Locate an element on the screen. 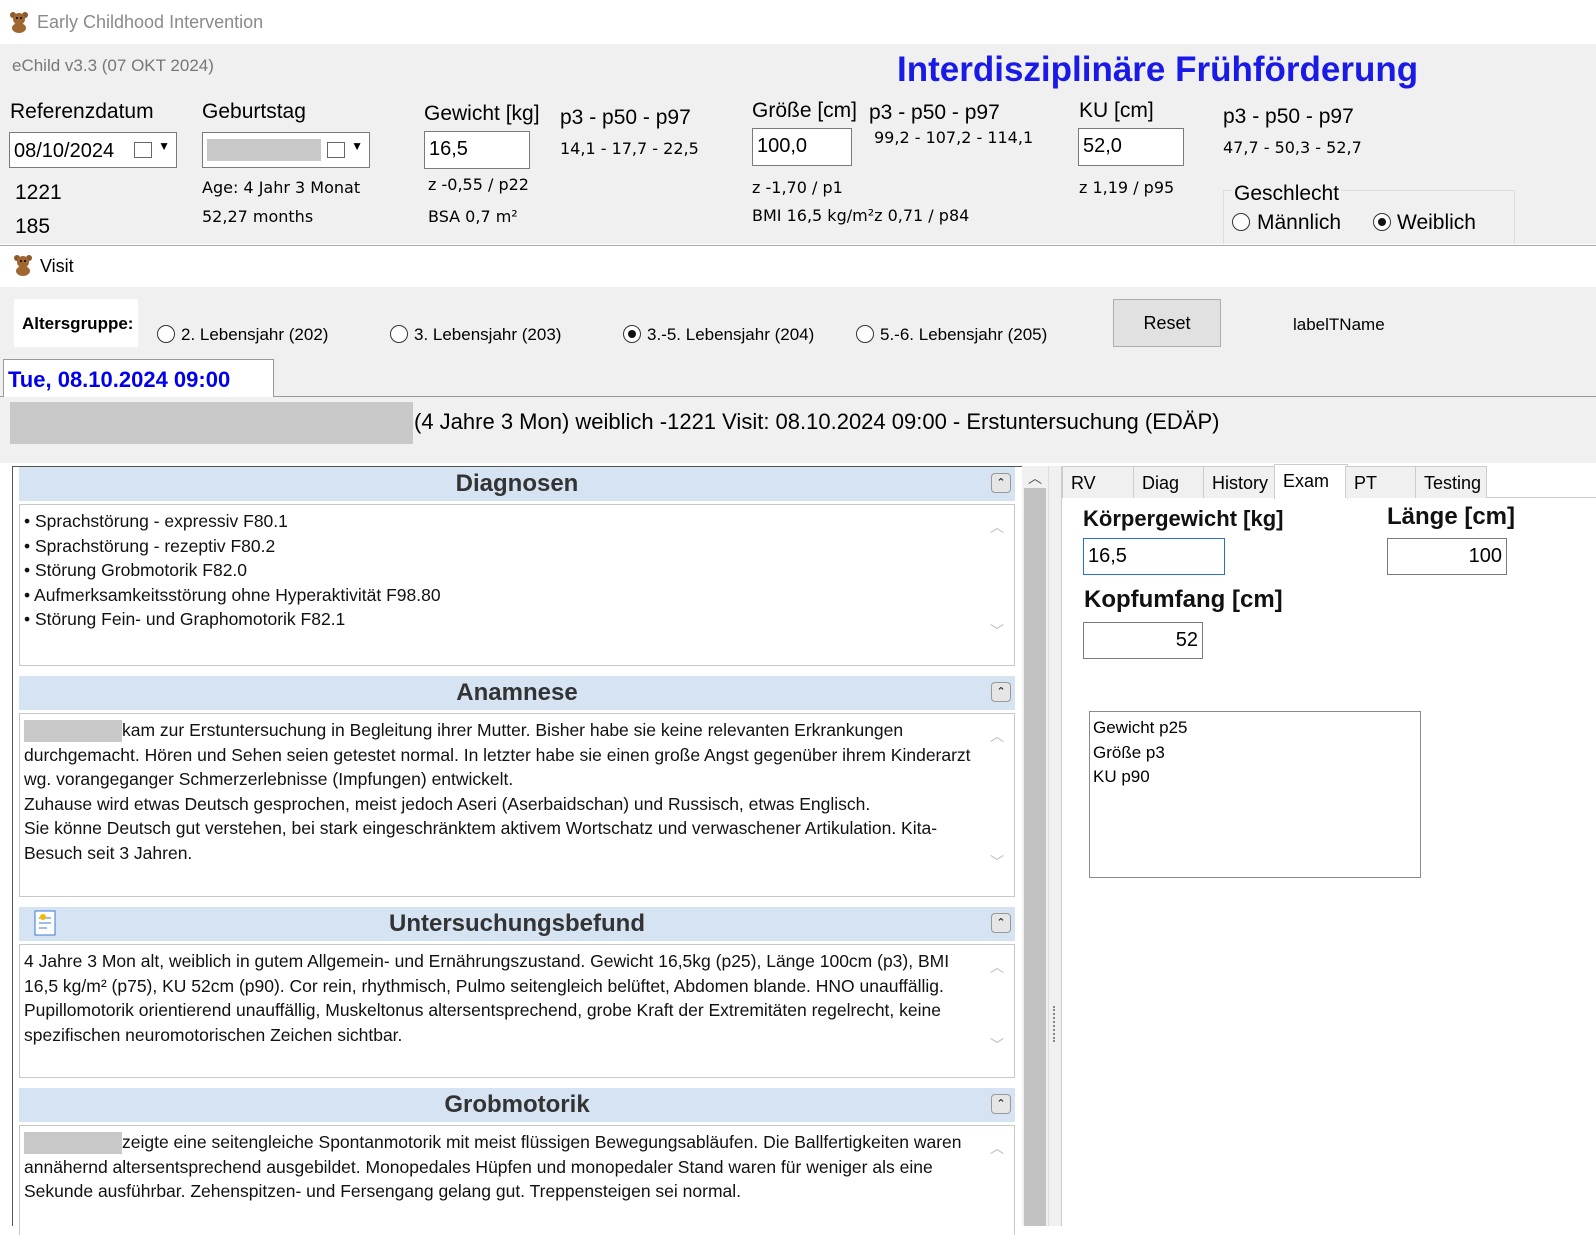  age-group-202-label: 2. Lebensjahr (202) is located at coordinates (254, 335).